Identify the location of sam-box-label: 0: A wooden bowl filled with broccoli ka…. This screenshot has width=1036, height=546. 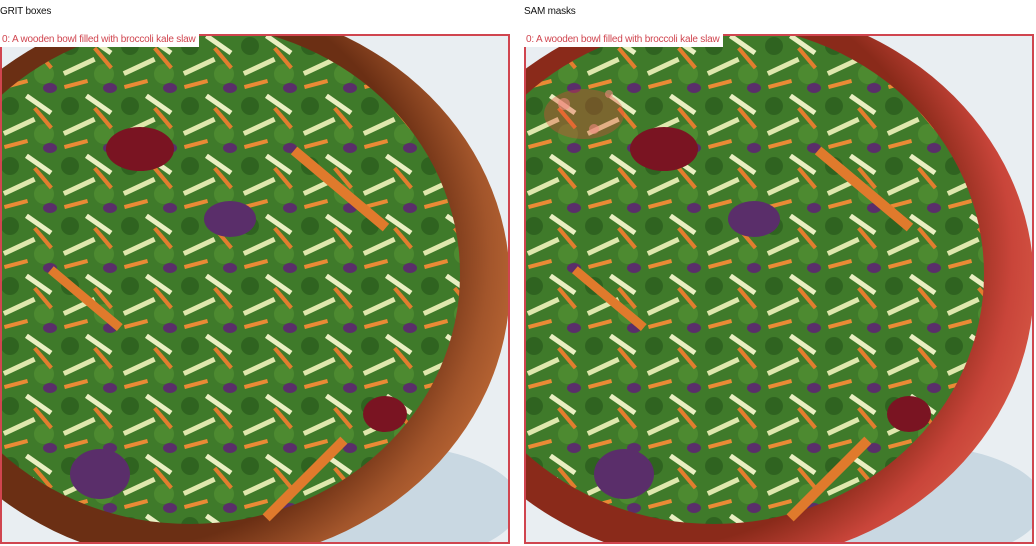
(623, 40).